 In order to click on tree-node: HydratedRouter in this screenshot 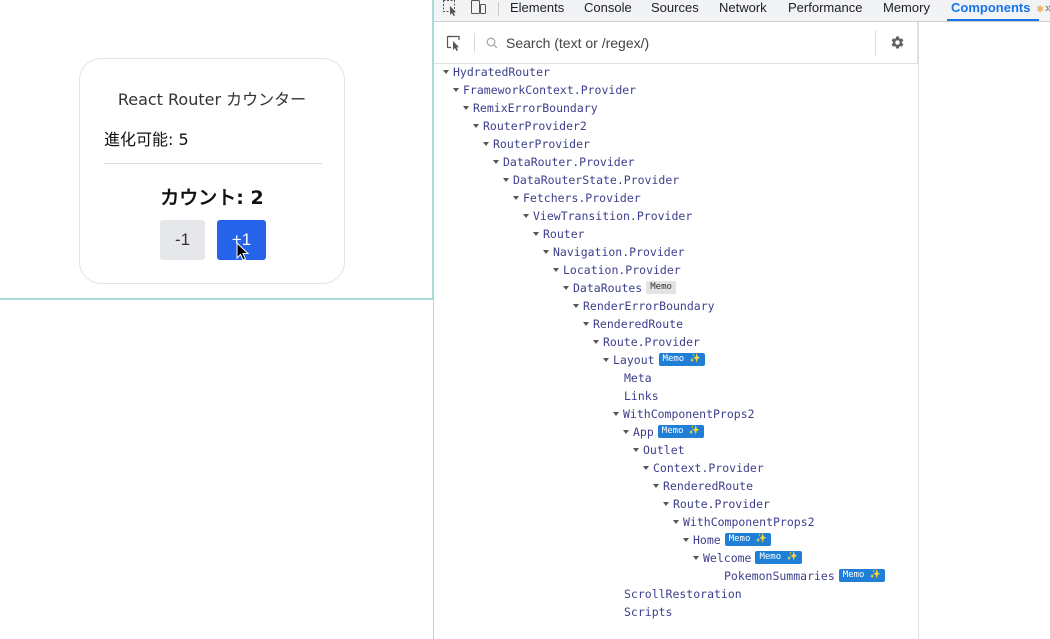, I will do `click(496, 72)`.